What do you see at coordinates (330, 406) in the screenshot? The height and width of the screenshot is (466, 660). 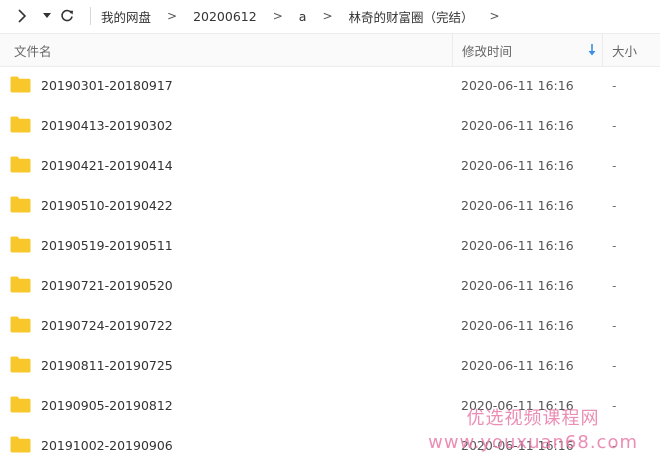 I see `file-row: 20190905-20190812 2020-06-11 16:16 -` at bounding box center [330, 406].